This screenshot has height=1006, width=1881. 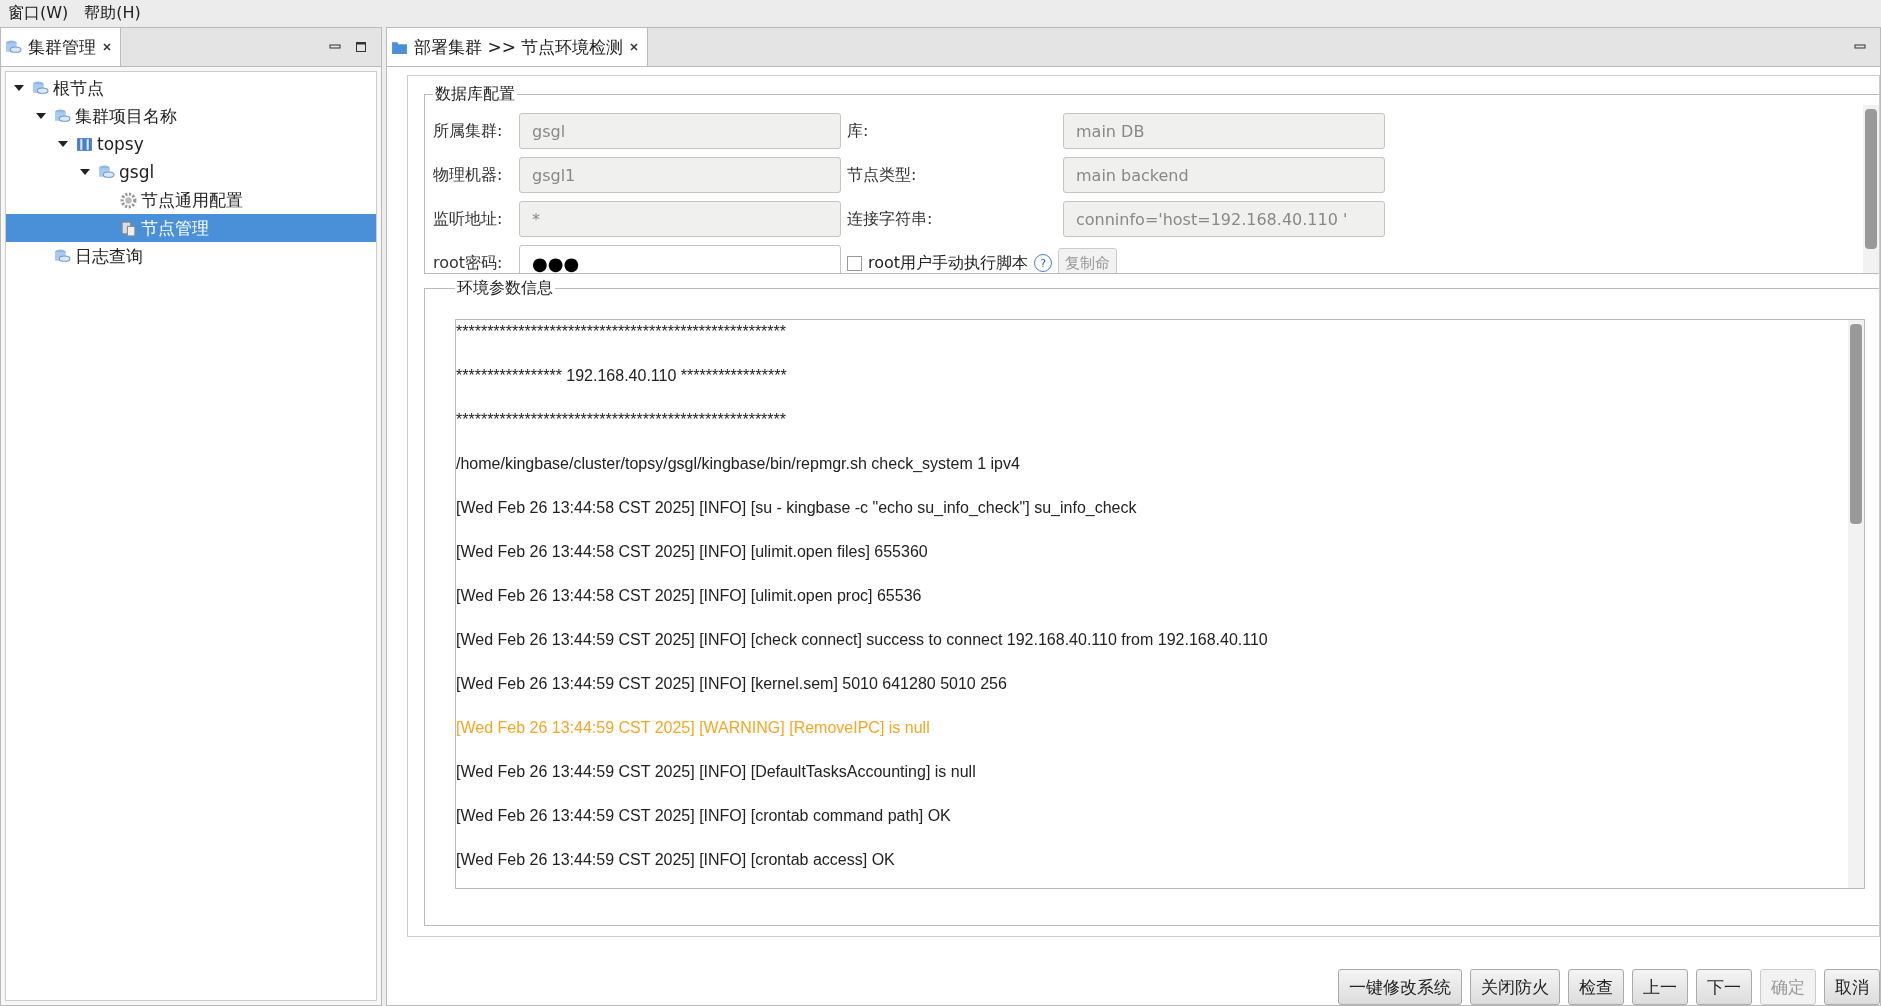 What do you see at coordinates (797, 508) in the screenshot?
I see `log-line: [Wed Feb 26 13:44:58 CST 2025] [INFO] [su - kingbase -c "echo su_info_check"] su_info_check` at bounding box center [797, 508].